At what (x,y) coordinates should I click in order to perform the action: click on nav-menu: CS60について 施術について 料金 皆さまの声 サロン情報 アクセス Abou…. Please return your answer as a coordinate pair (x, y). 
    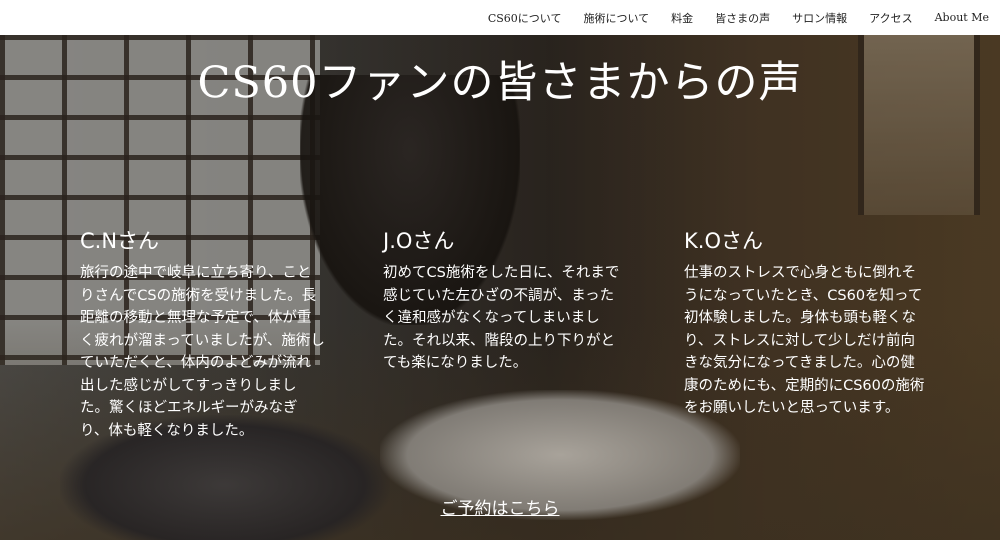
    Looking at the image, I should click on (727, 17).